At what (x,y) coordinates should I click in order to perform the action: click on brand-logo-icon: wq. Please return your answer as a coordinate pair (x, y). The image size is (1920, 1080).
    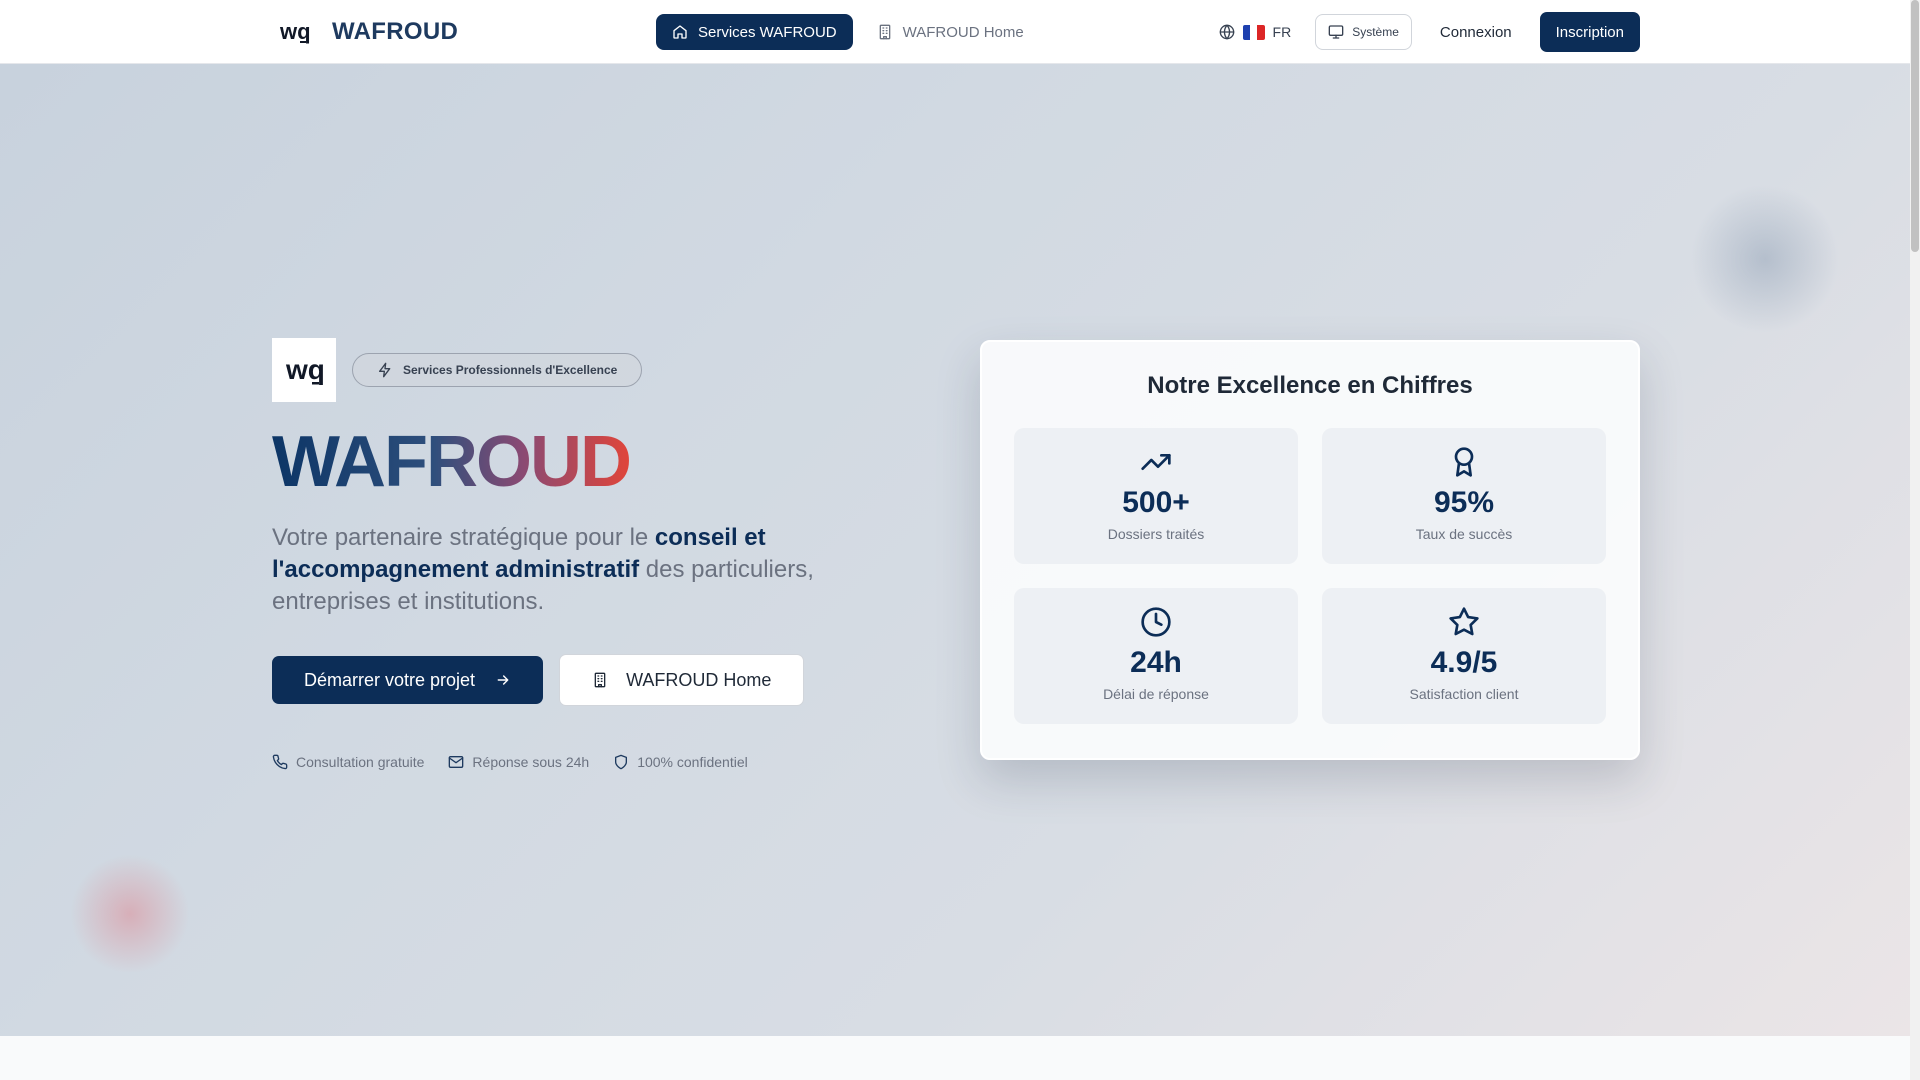
    Looking at the image, I should click on (295, 32).